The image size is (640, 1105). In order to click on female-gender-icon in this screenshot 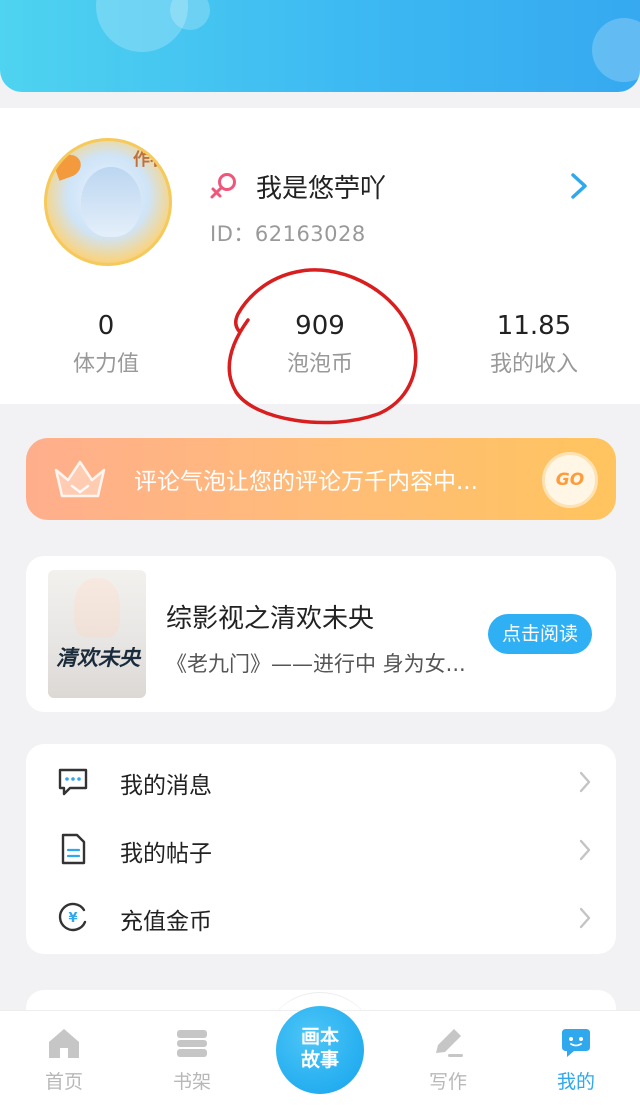, I will do `click(223, 186)`.